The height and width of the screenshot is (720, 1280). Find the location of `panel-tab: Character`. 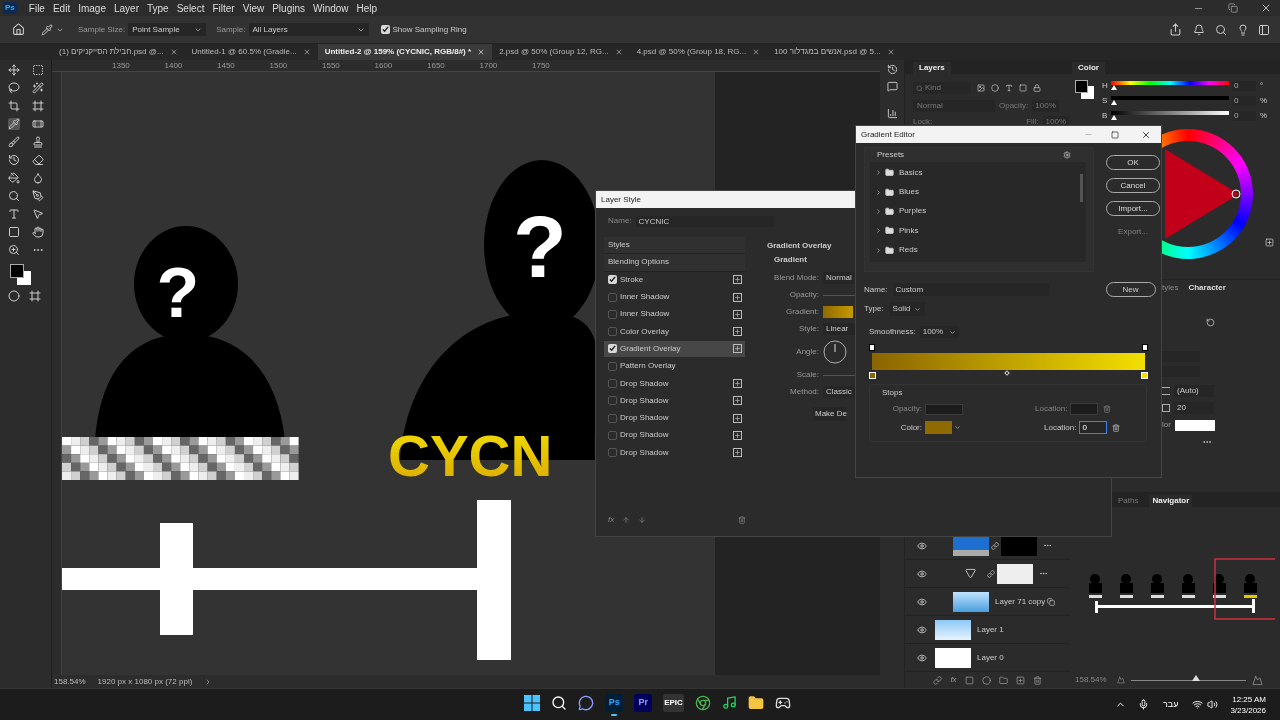

panel-tab: Character is located at coordinates (1207, 288).